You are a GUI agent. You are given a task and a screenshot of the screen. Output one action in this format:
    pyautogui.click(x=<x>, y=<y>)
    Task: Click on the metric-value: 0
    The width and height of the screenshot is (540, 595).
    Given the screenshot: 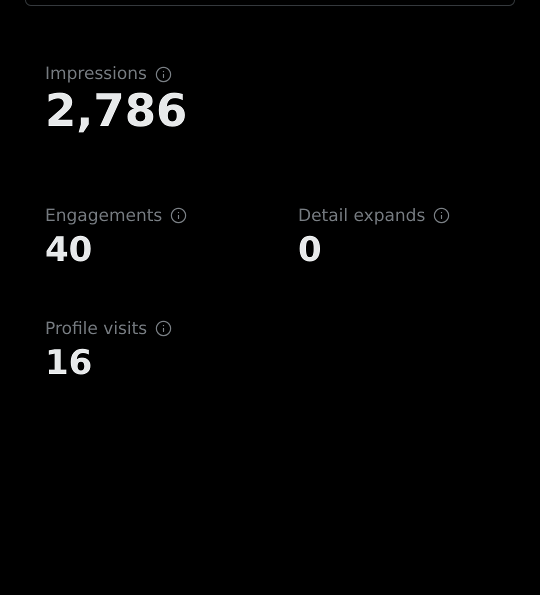 What is the action you would take?
    pyautogui.click(x=310, y=250)
    